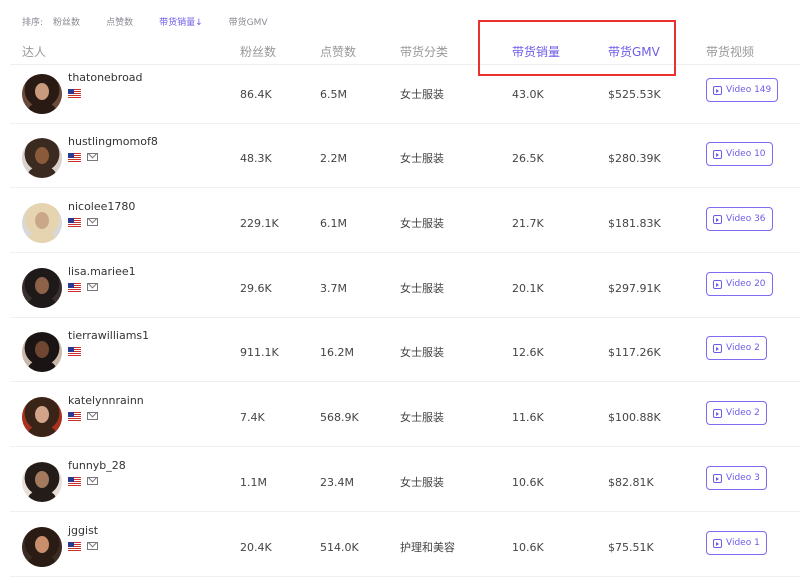 This screenshot has width=800, height=578. I want to click on likes-cell: 568.9K, so click(339, 417).